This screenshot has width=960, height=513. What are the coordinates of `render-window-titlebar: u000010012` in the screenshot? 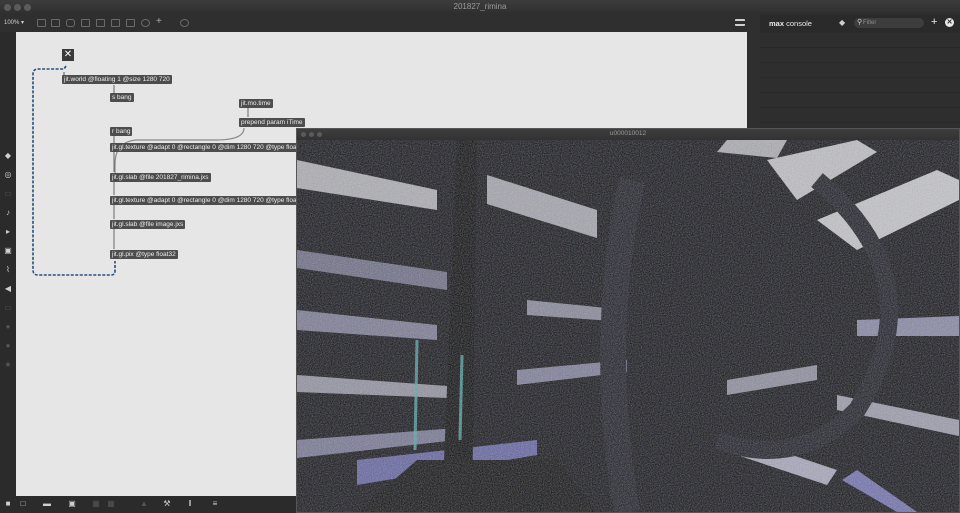 It's located at (628, 134).